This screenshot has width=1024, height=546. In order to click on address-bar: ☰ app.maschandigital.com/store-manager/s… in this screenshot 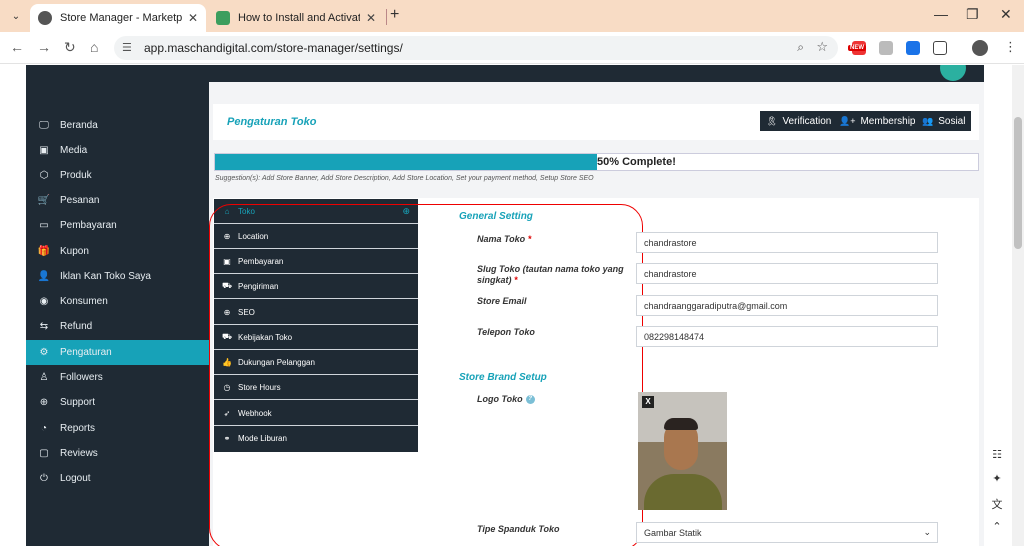, I will do `click(476, 48)`.